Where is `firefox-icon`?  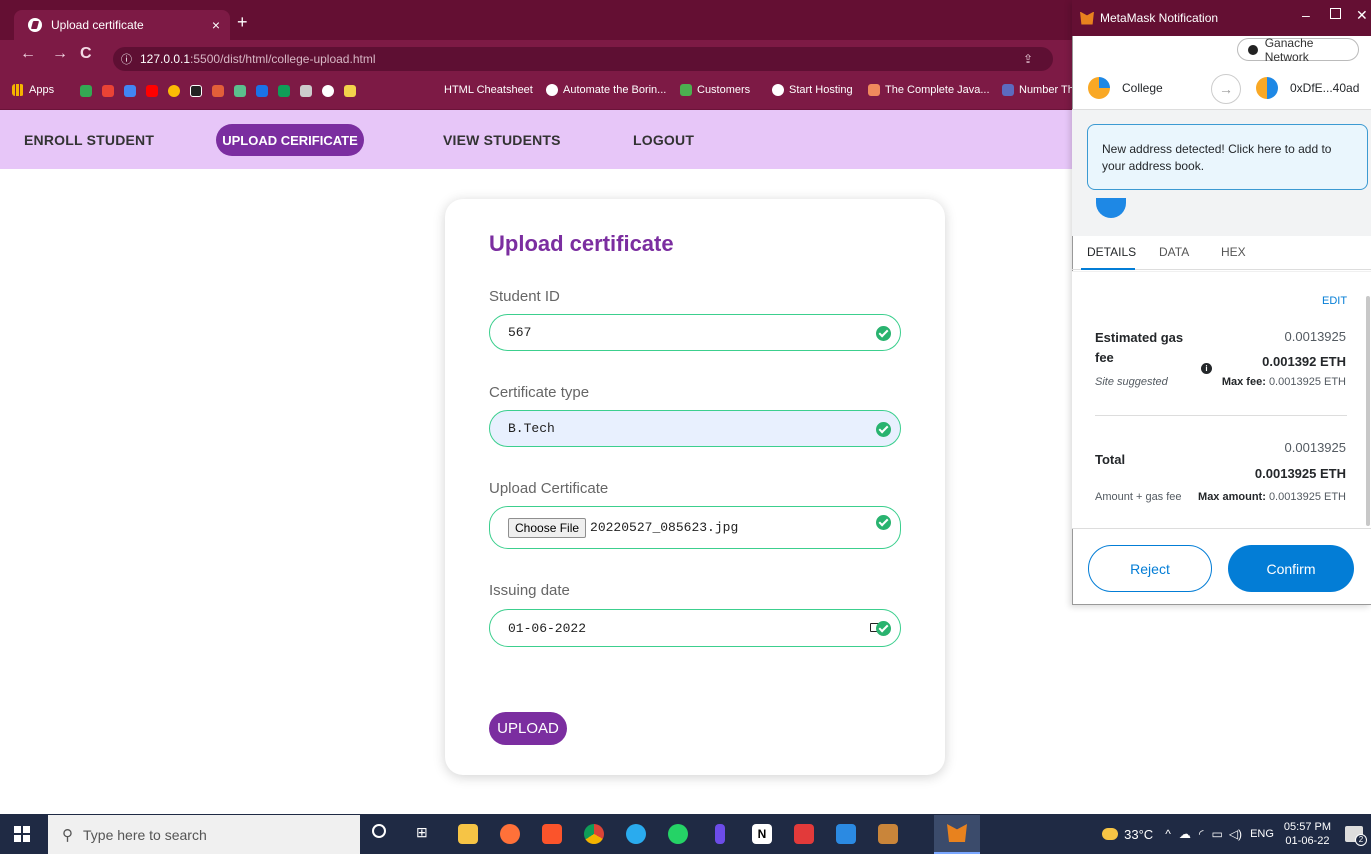
firefox-icon is located at coordinates (510, 834).